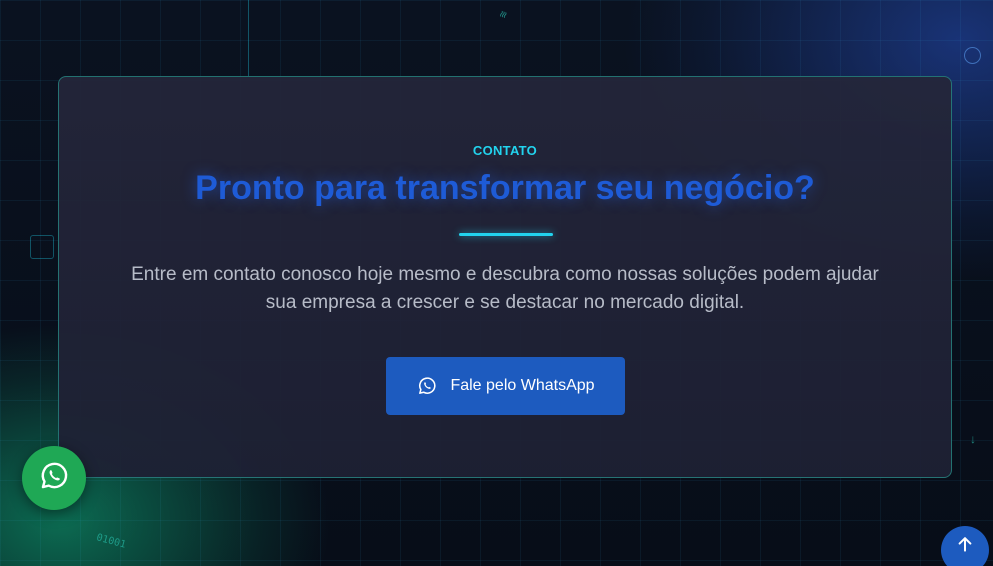  Describe the element at coordinates (505, 150) in the screenshot. I see `section-eyebrow: CONTATO` at that location.